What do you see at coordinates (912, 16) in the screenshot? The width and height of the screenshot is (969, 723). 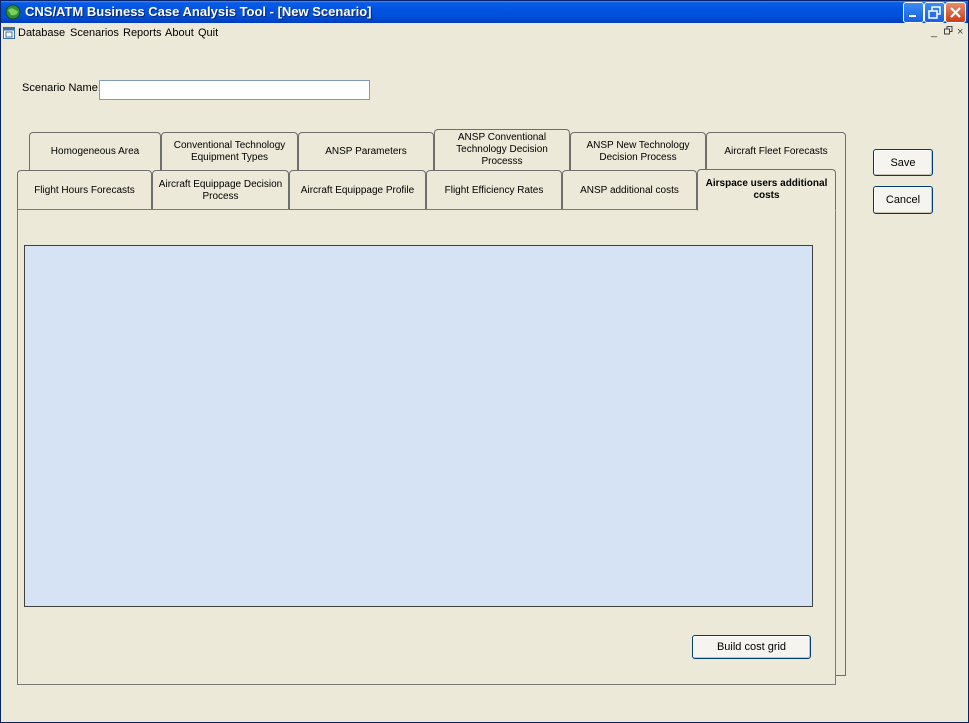 I see `minimize-icon` at bounding box center [912, 16].